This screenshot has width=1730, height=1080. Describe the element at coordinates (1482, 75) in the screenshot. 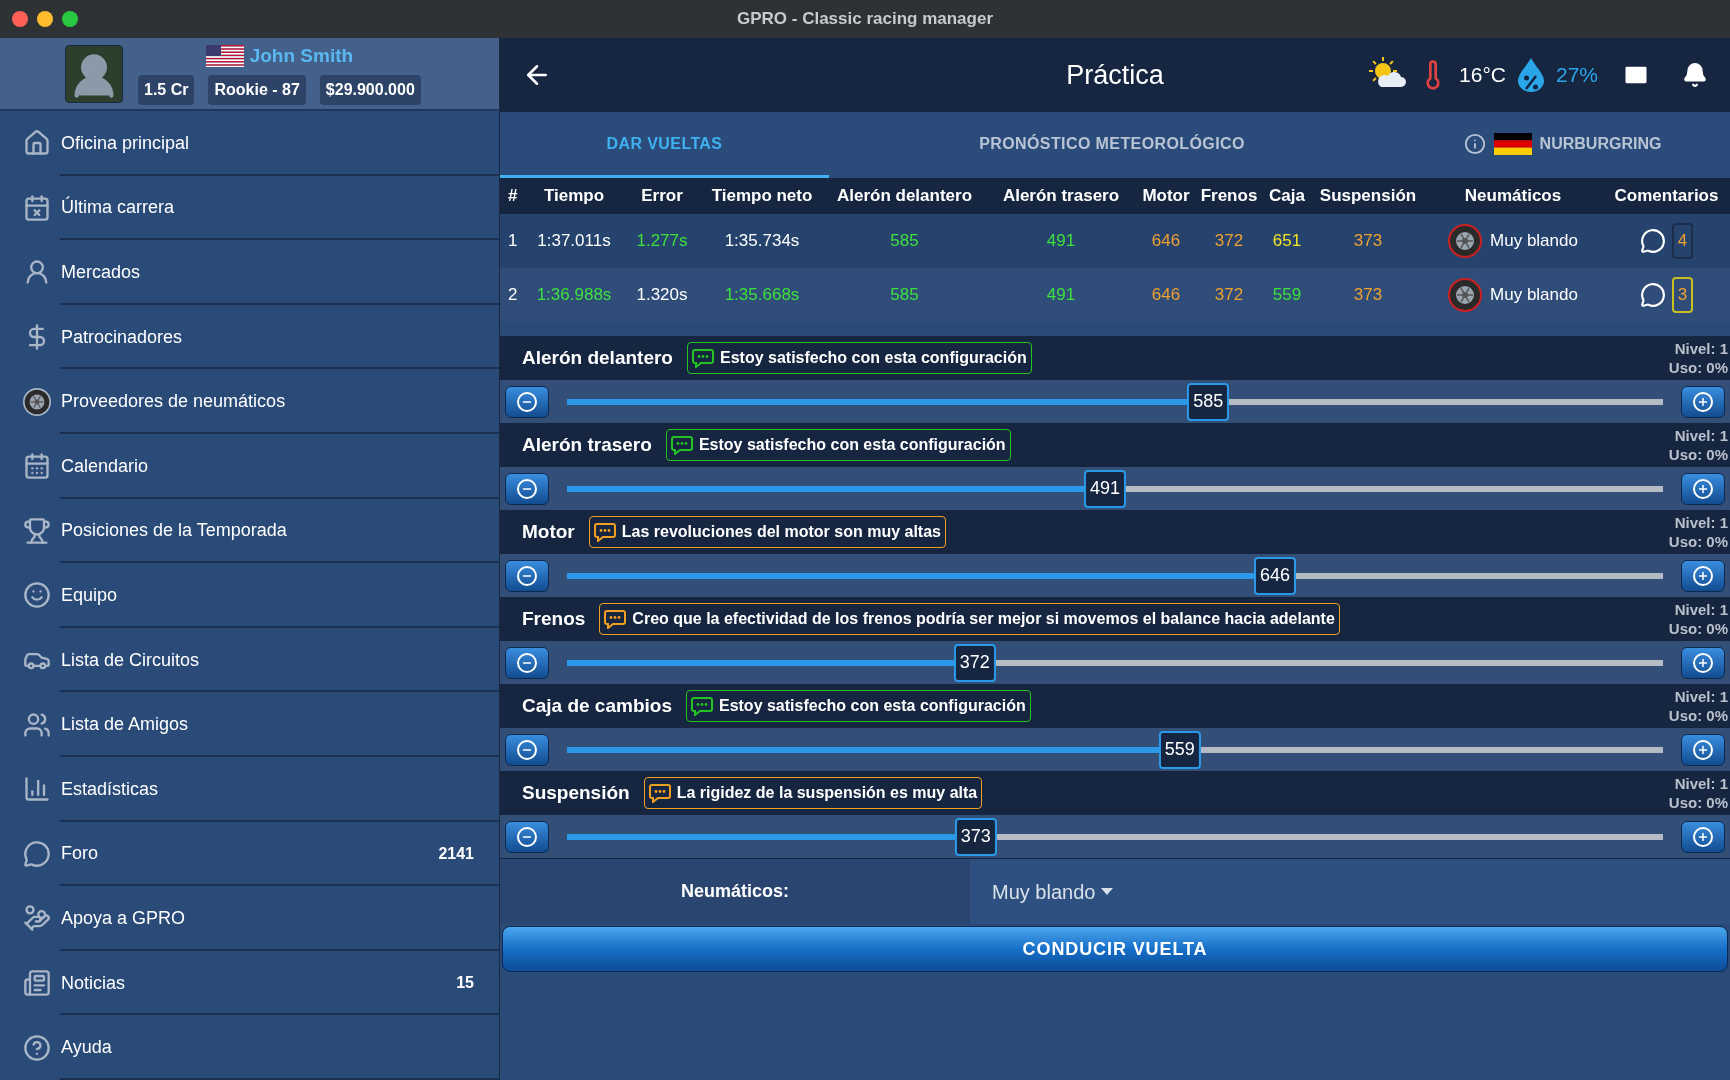

I see `temperature: 16°C` at that location.